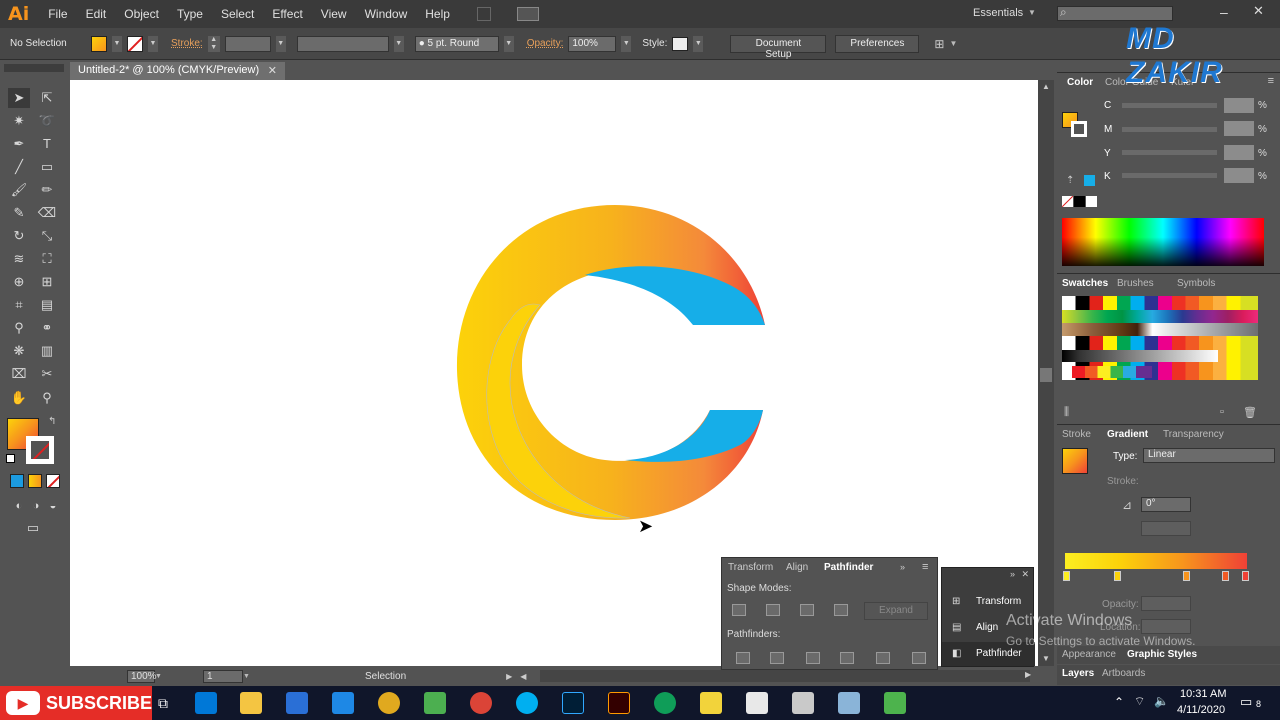  I want to click on camtasia-icon, so click(895, 703).